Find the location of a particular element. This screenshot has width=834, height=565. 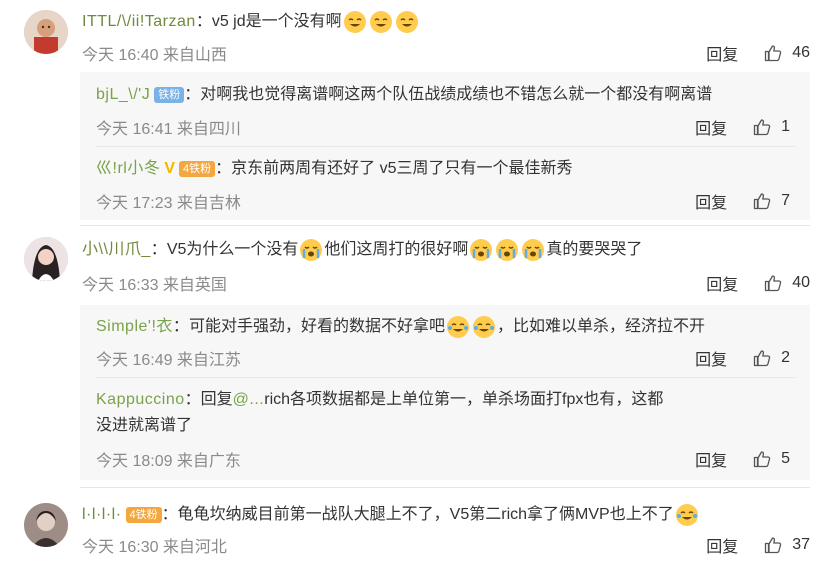

timestamp: 今天 16:41 来自四川 is located at coordinates (168, 129).